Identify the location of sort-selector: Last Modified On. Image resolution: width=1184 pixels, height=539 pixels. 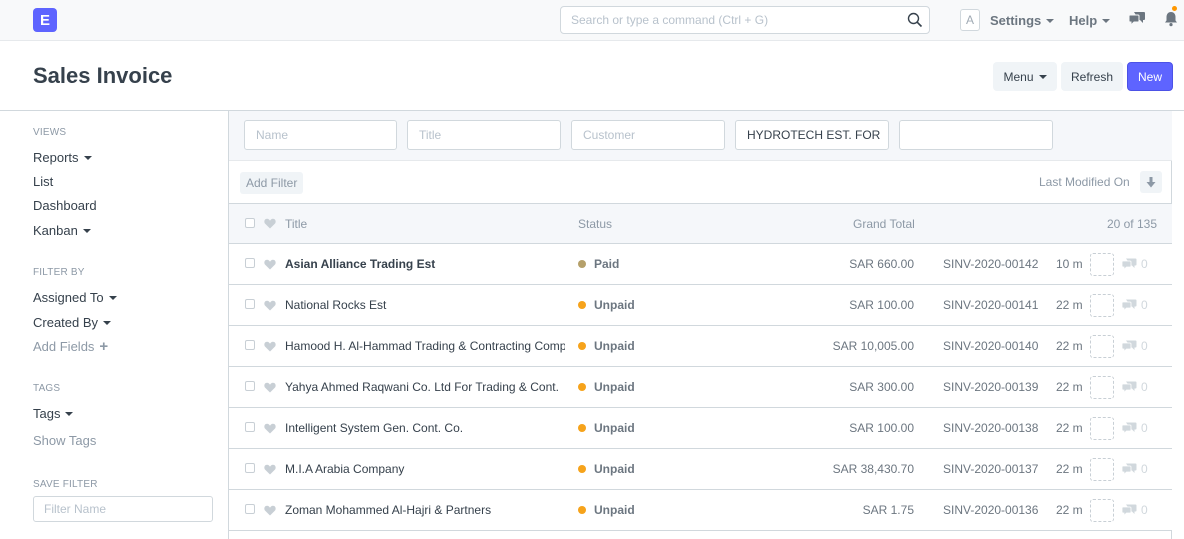
(1084, 182).